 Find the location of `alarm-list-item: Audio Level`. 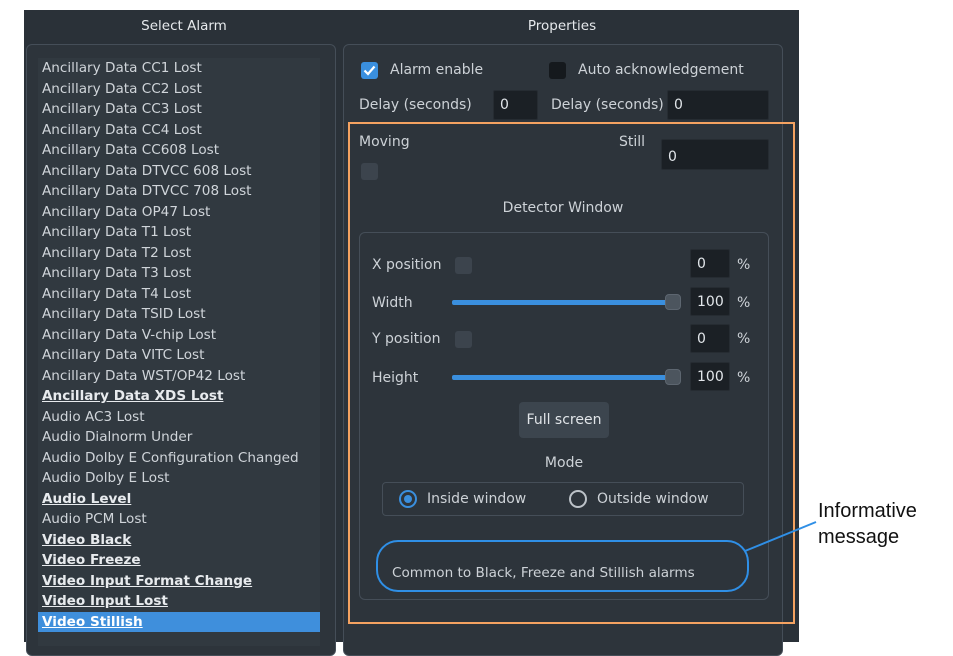

alarm-list-item: Audio Level is located at coordinates (179, 499).